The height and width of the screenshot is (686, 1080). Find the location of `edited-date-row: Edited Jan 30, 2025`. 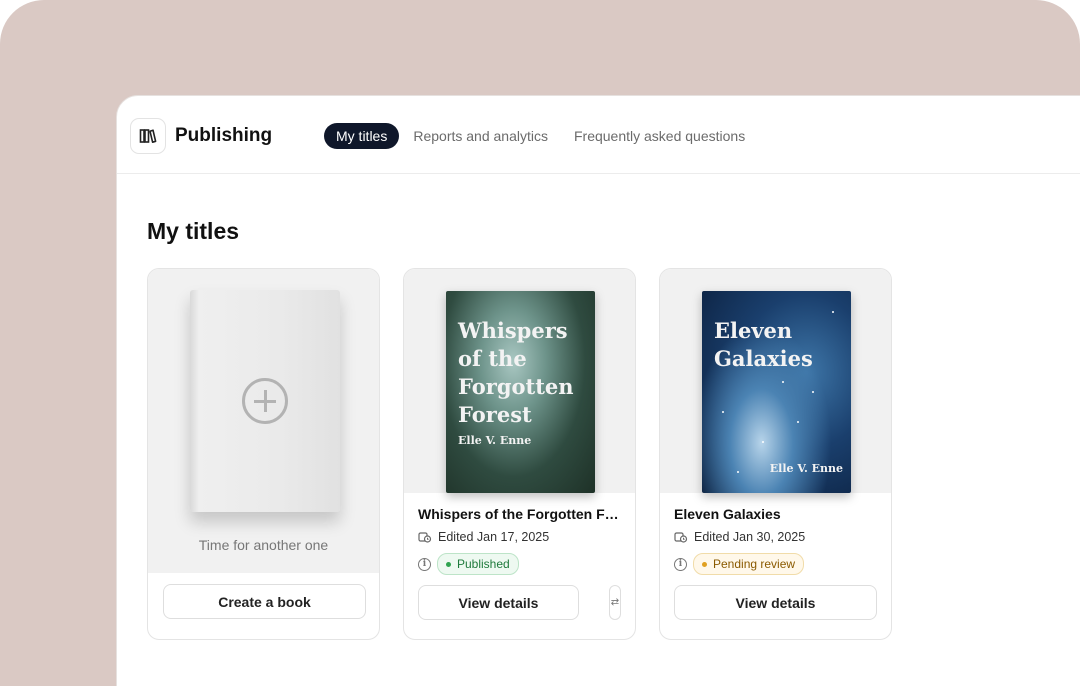

edited-date-row: Edited Jan 30, 2025 is located at coordinates (739, 537).